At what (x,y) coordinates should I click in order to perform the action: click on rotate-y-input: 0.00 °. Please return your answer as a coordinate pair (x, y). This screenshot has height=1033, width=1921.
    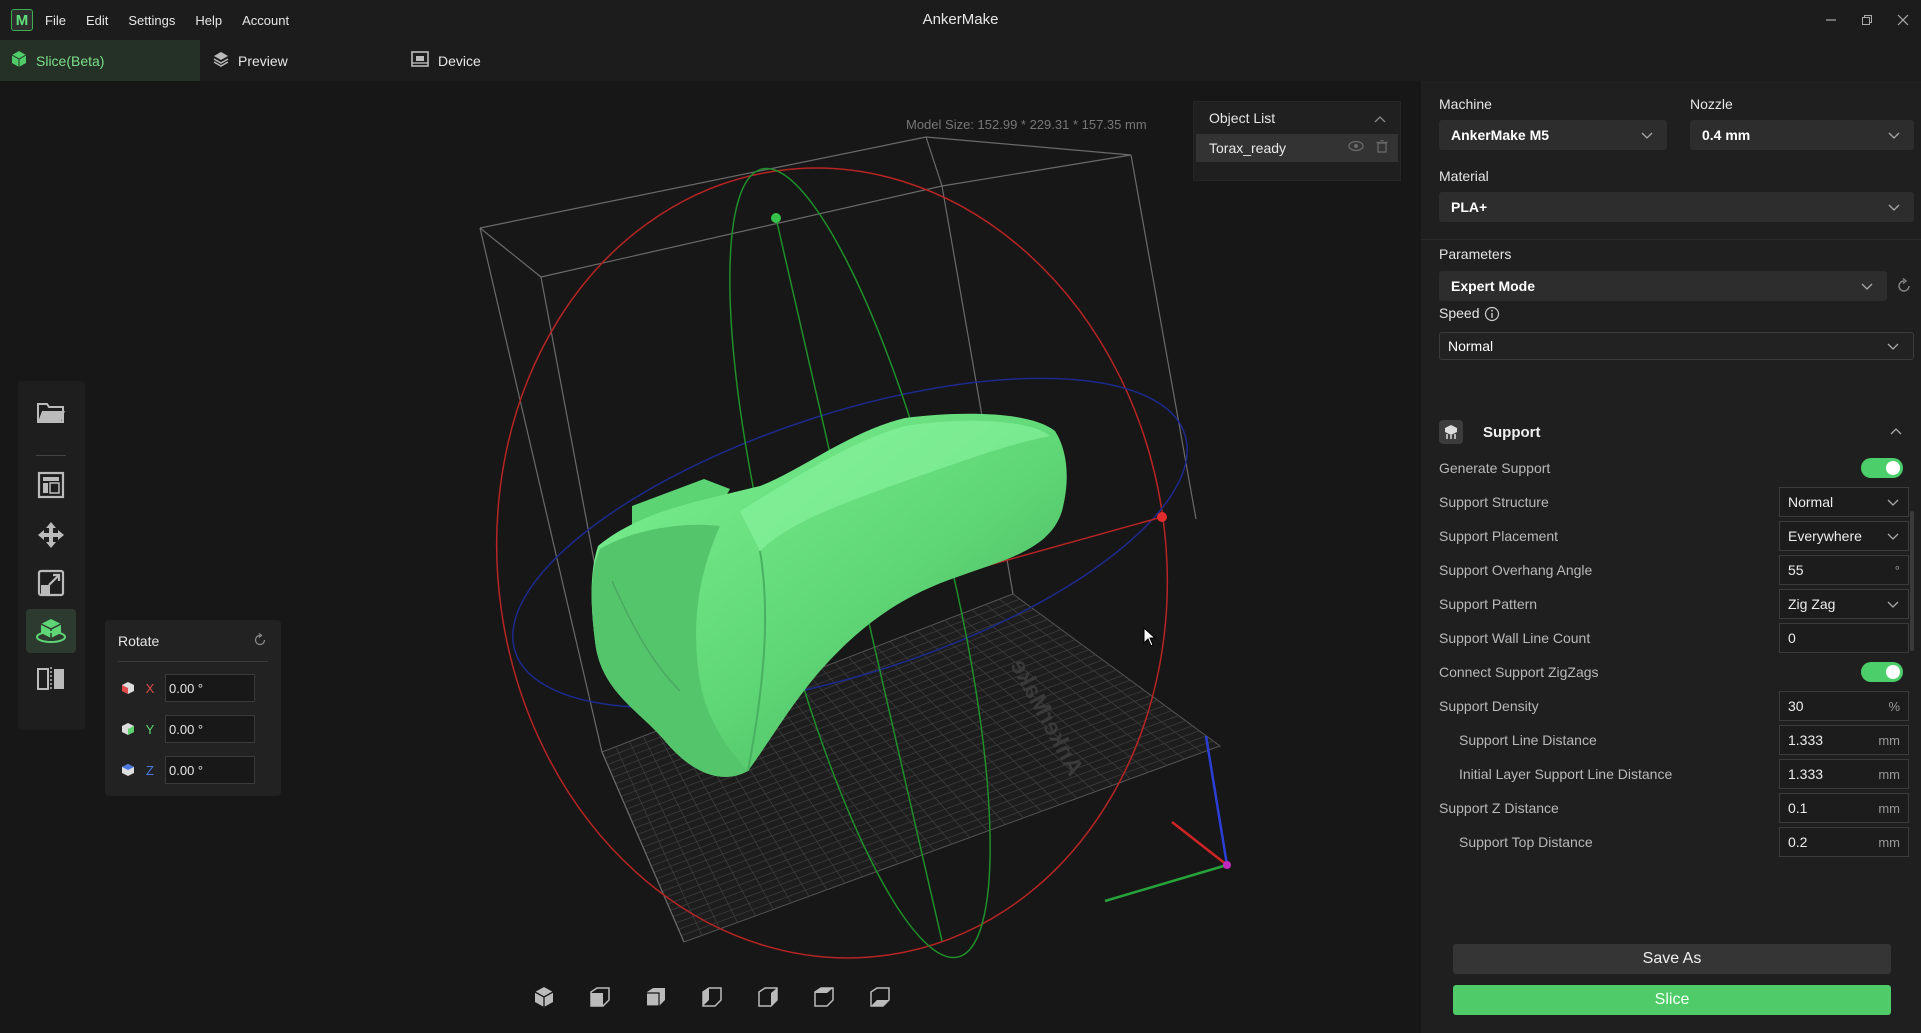
    Looking at the image, I should click on (210, 729).